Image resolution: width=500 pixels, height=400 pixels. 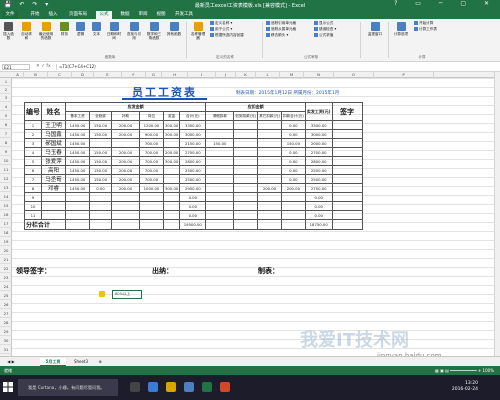 What do you see at coordinates (6, 340) in the screenshot?
I see `row-header: 30` at bounding box center [6, 340].